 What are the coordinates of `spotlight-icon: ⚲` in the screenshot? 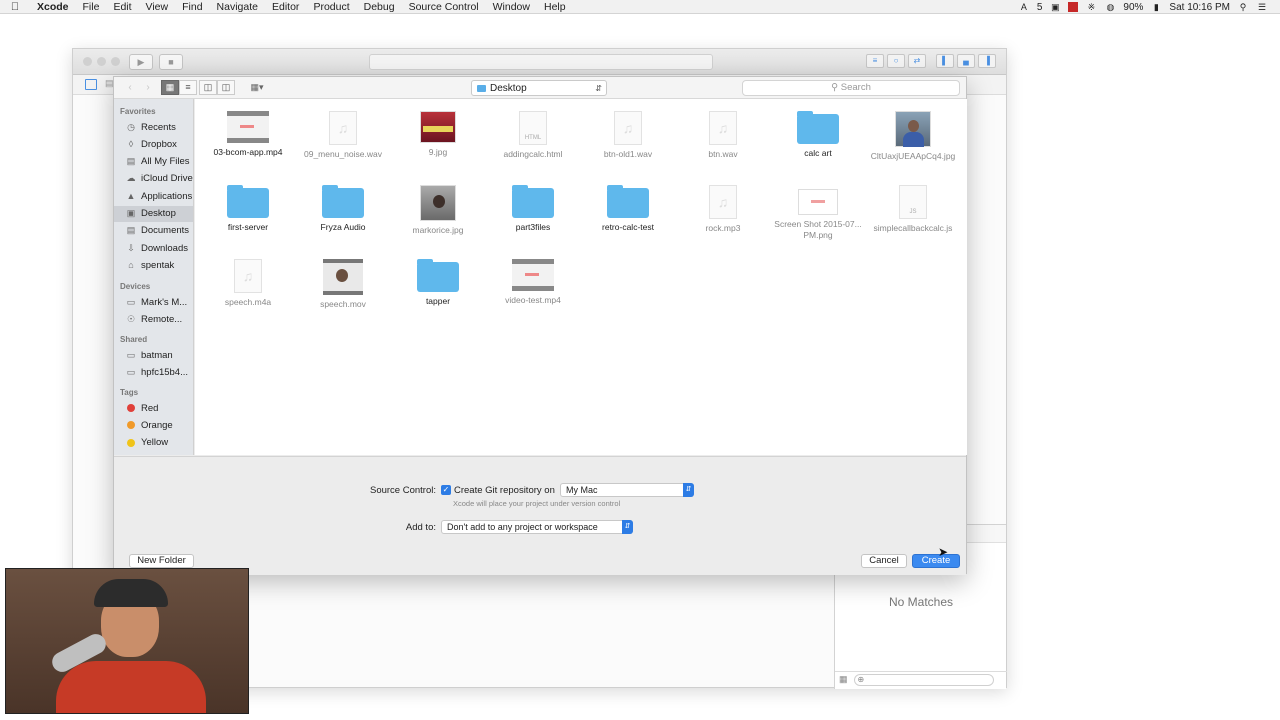 It's located at (1243, 7).